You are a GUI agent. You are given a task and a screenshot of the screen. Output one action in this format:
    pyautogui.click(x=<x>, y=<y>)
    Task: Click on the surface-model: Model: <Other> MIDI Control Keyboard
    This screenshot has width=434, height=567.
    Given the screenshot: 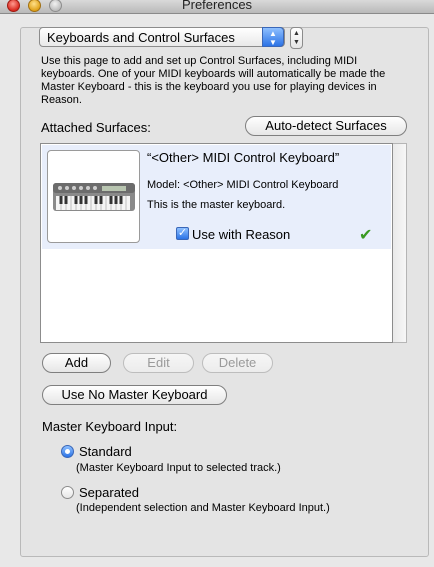 What is the action you would take?
    pyautogui.click(x=243, y=185)
    